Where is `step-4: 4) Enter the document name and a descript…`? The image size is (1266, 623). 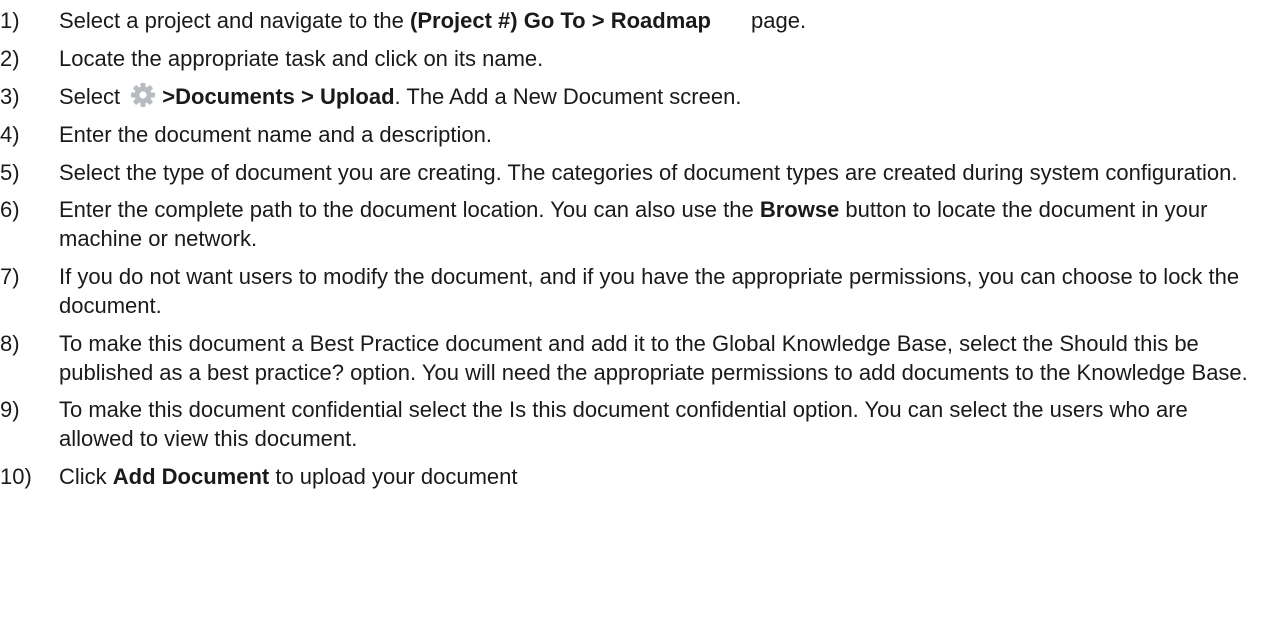 step-4: 4) Enter the document name and a descript… is located at coordinates (624, 134).